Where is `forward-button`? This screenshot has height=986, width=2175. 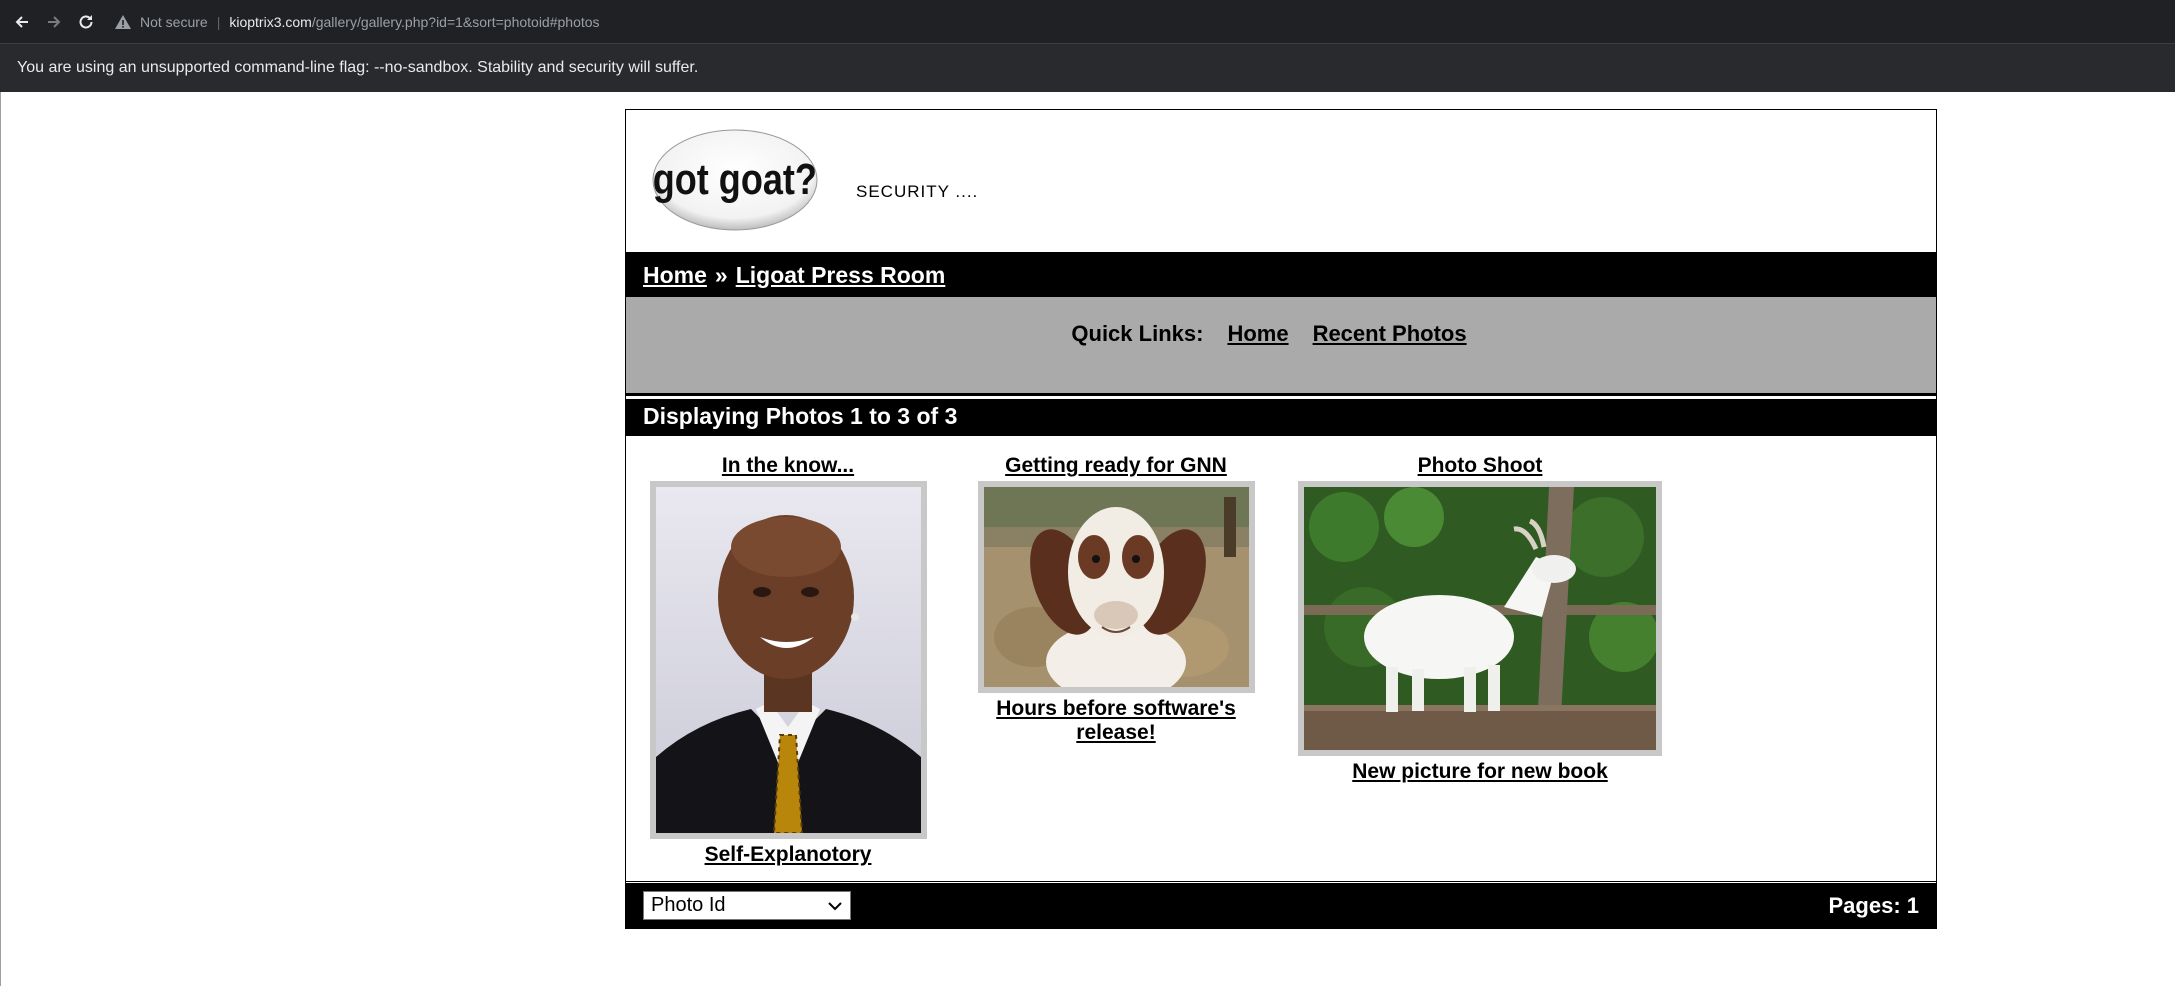
forward-button is located at coordinates (54, 22).